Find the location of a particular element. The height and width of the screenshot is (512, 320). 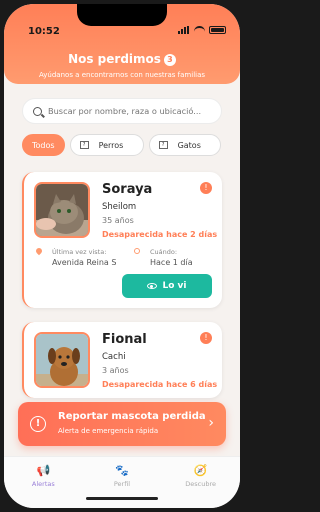

filter-chip-label: Todos is located at coordinates (43, 145).